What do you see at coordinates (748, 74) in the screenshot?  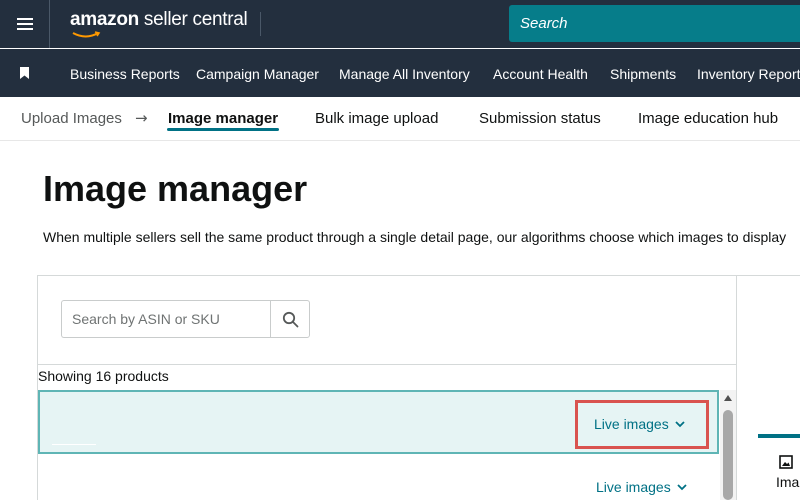 I see `nav-item-inventory-reports: Inventory Reports` at bounding box center [748, 74].